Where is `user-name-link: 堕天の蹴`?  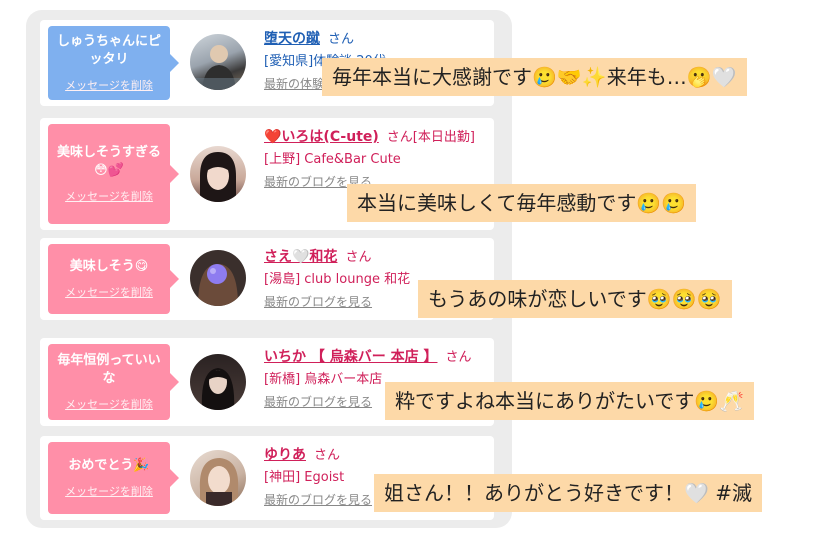
user-name-link: 堕天の蹴 is located at coordinates (292, 39).